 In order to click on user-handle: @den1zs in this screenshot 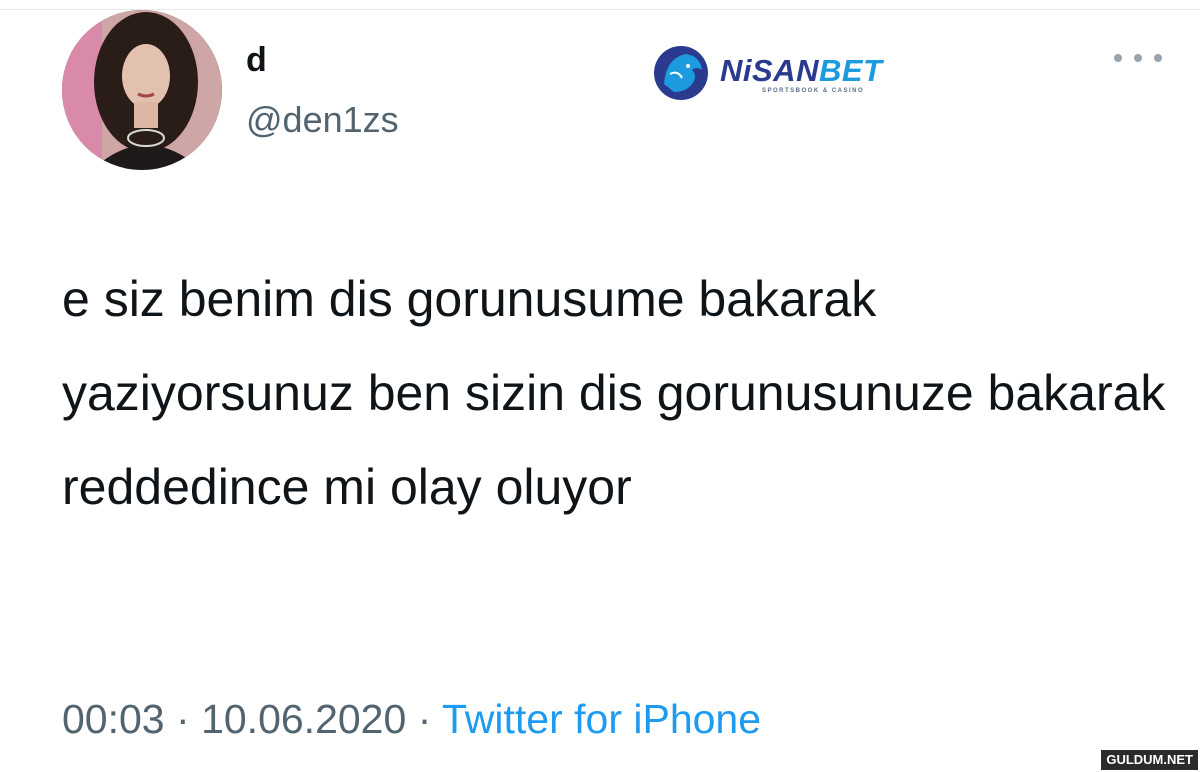, I will do `click(322, 120)`.